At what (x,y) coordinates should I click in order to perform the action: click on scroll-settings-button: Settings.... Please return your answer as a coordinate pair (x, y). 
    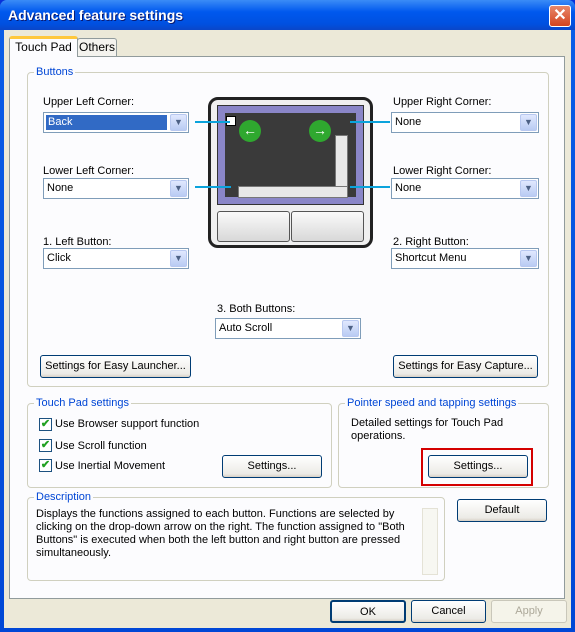
    Looking at the image, I should click on (272, 466).